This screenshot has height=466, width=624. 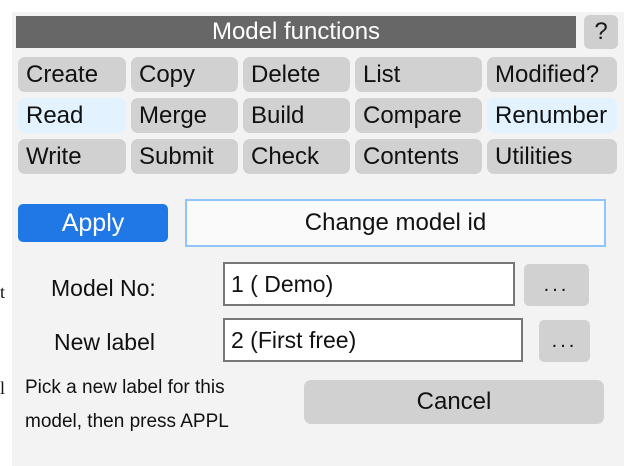 What do you see at coordinates (369, 284) in the screenshot?
I see `model-no-input` at bounding box center [369, 284].